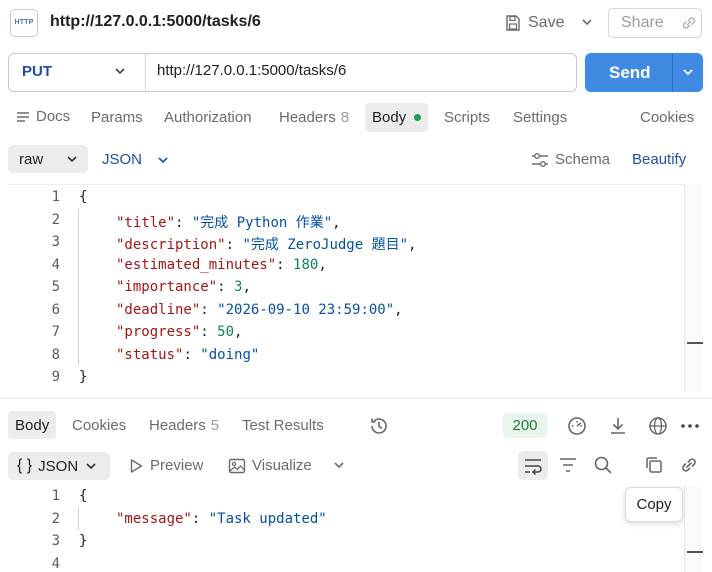 This screenshot has width=712, height=572. What do you see at coordinates (568, 465) in the screenshot?
I see `filter-icon` at bounding box center [568, 465].